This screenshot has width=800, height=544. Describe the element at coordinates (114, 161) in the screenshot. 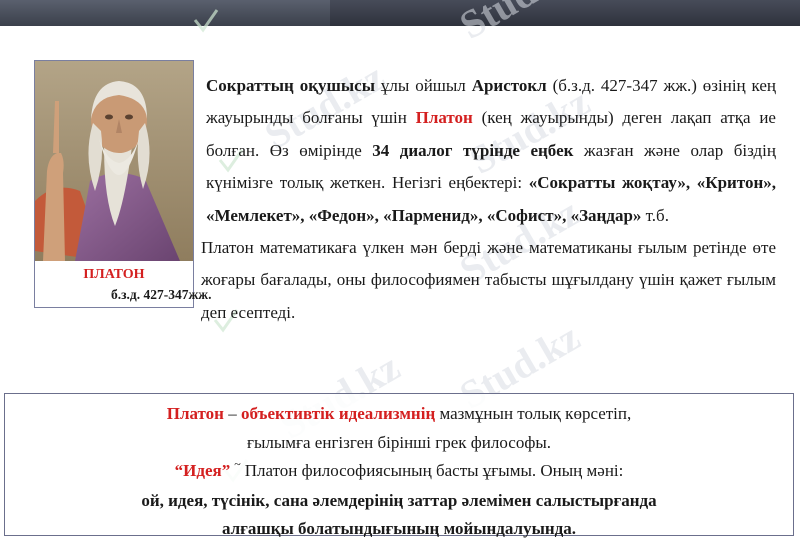

I see `plato-portrait-image` at that location.